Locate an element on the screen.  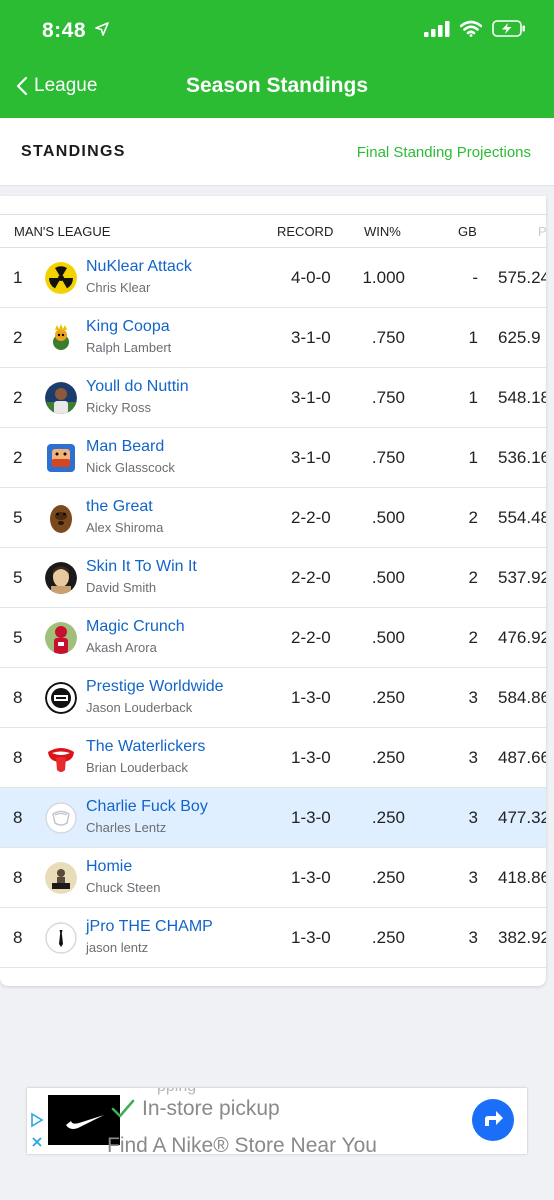
checkmark-icon is located at coordinates (123, 1108).